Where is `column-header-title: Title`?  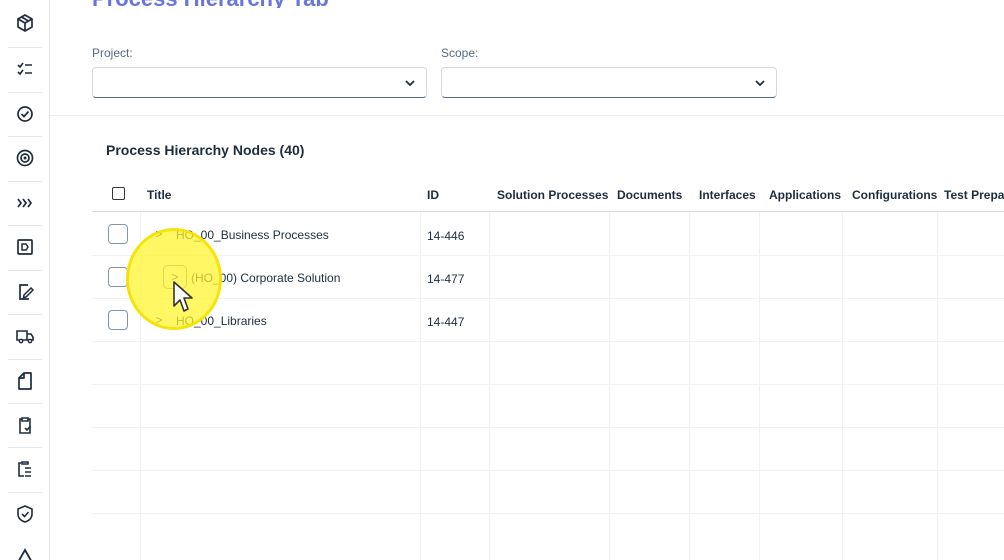
column-header-title: Title is located at coordinates (159, 195).